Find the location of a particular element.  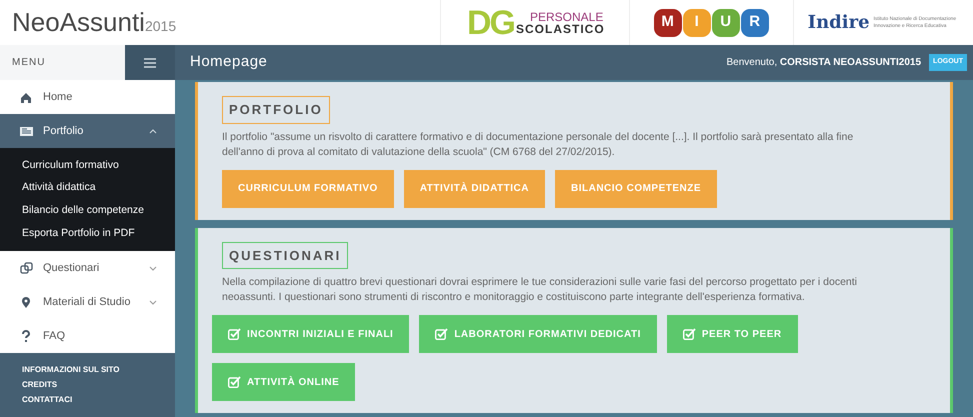

card-title: QUESTIONARI is located at coordinates (285, 255).